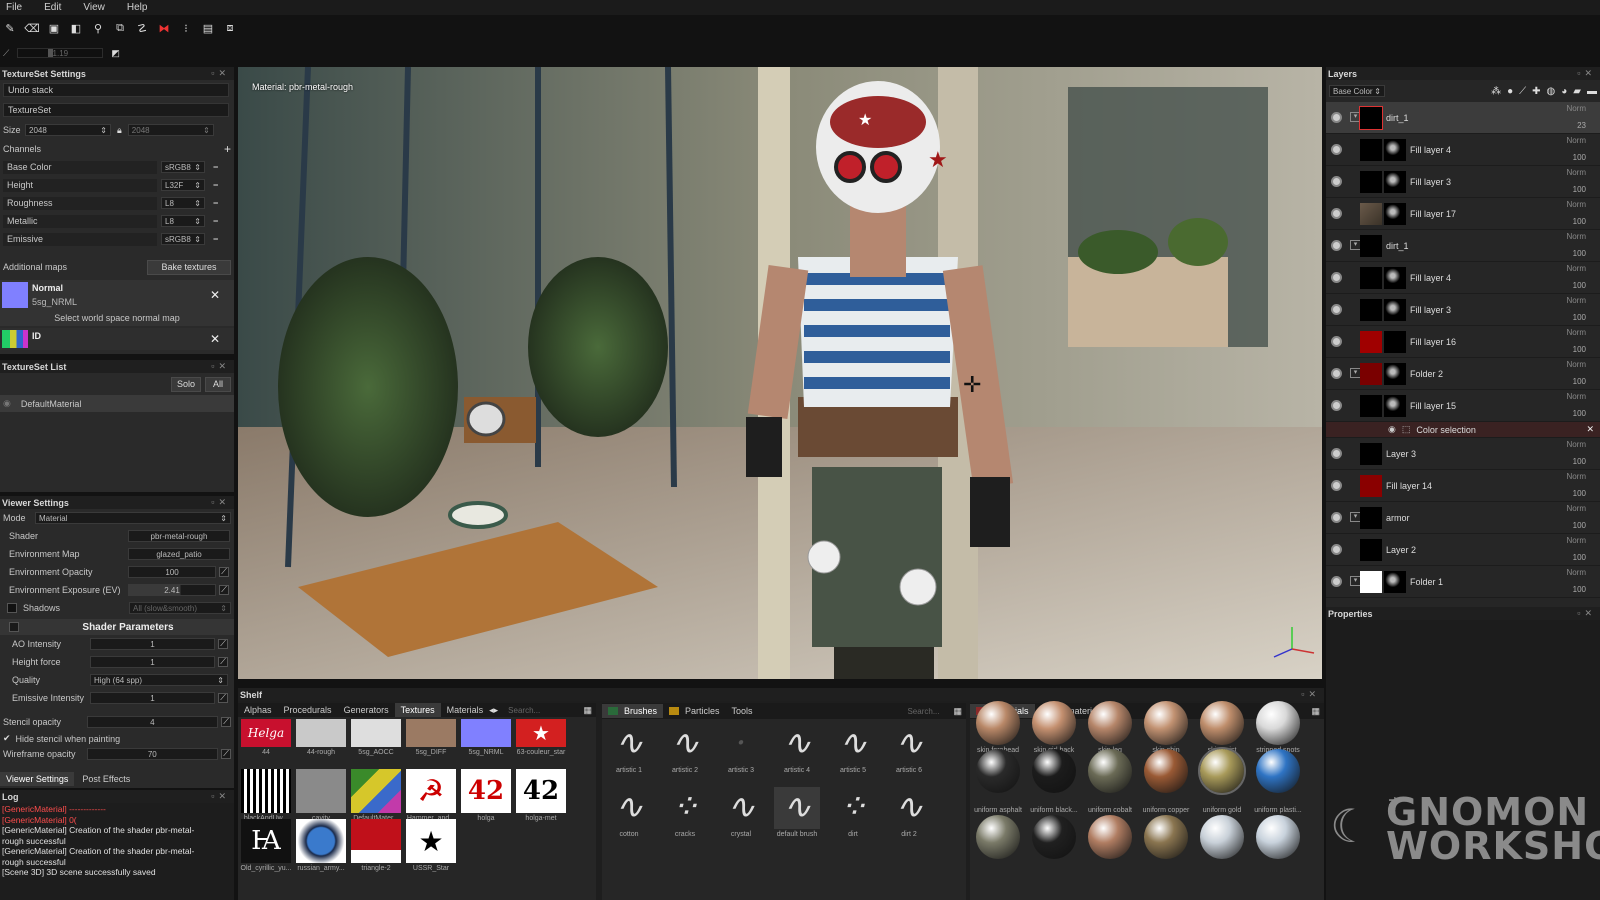 The width and height of the screenshot is (1600, 900). I want to click on grid-view-icon: ▦, so click(1315, 711).